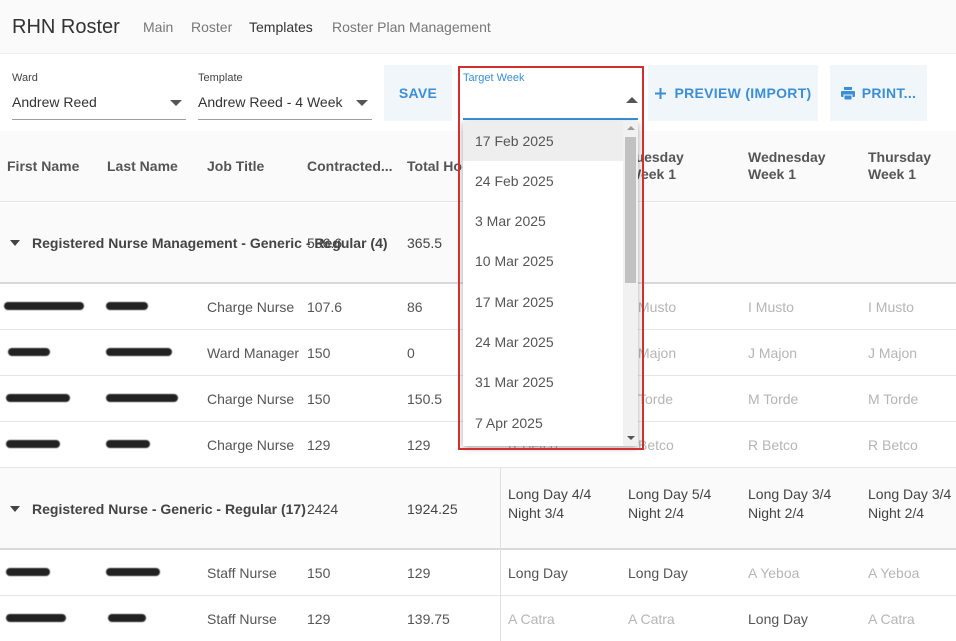 The height and width of the screenshot is (641, 956). I want to click on tuesday-cell: Long Day, so click(658, 573).